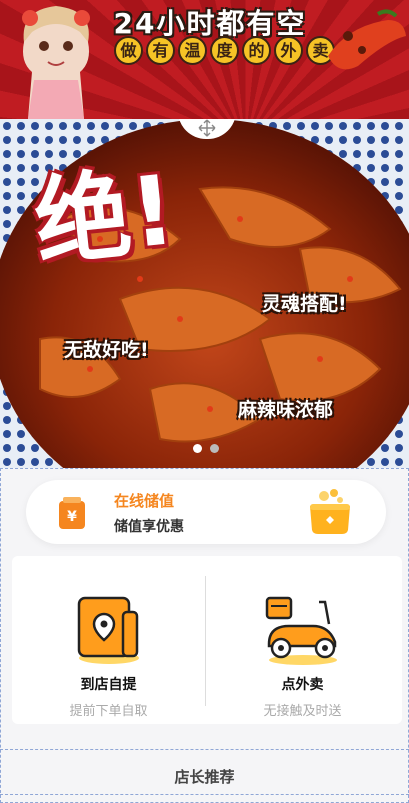 Image resolution: width=409 pixels, height=803 pixels. I want to click on delivery-scooter-icon, so click(301, 630).